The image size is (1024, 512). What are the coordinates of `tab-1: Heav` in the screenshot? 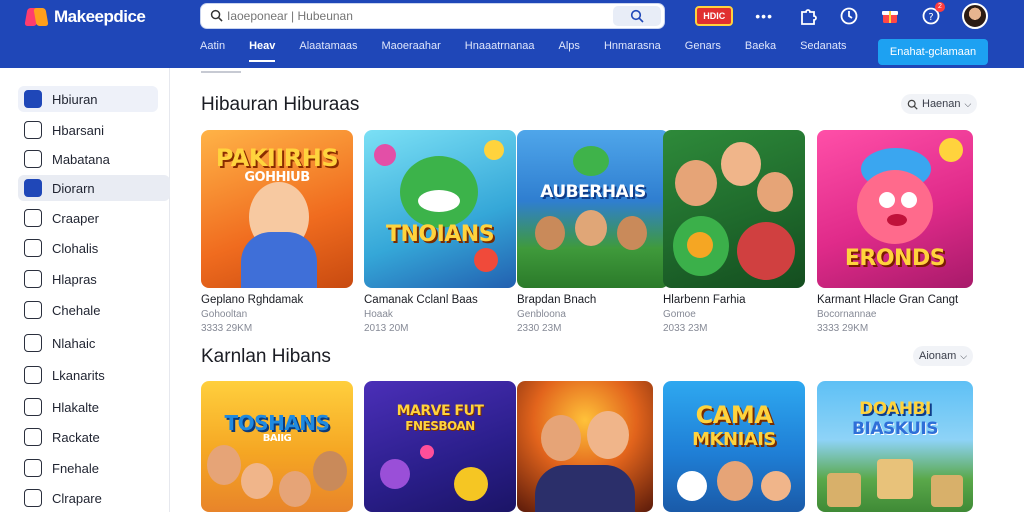 It's located at (262, 51).